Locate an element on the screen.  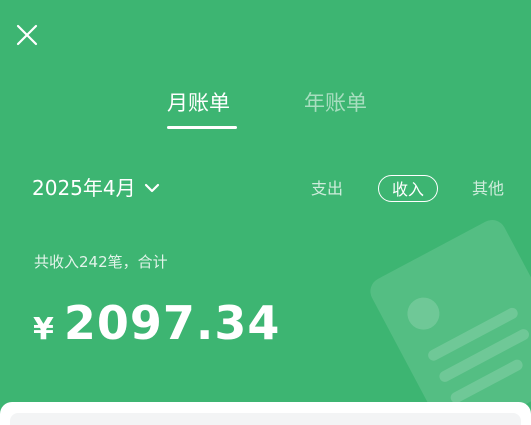
chevron-down-icon is located at coordinates (152, 188).